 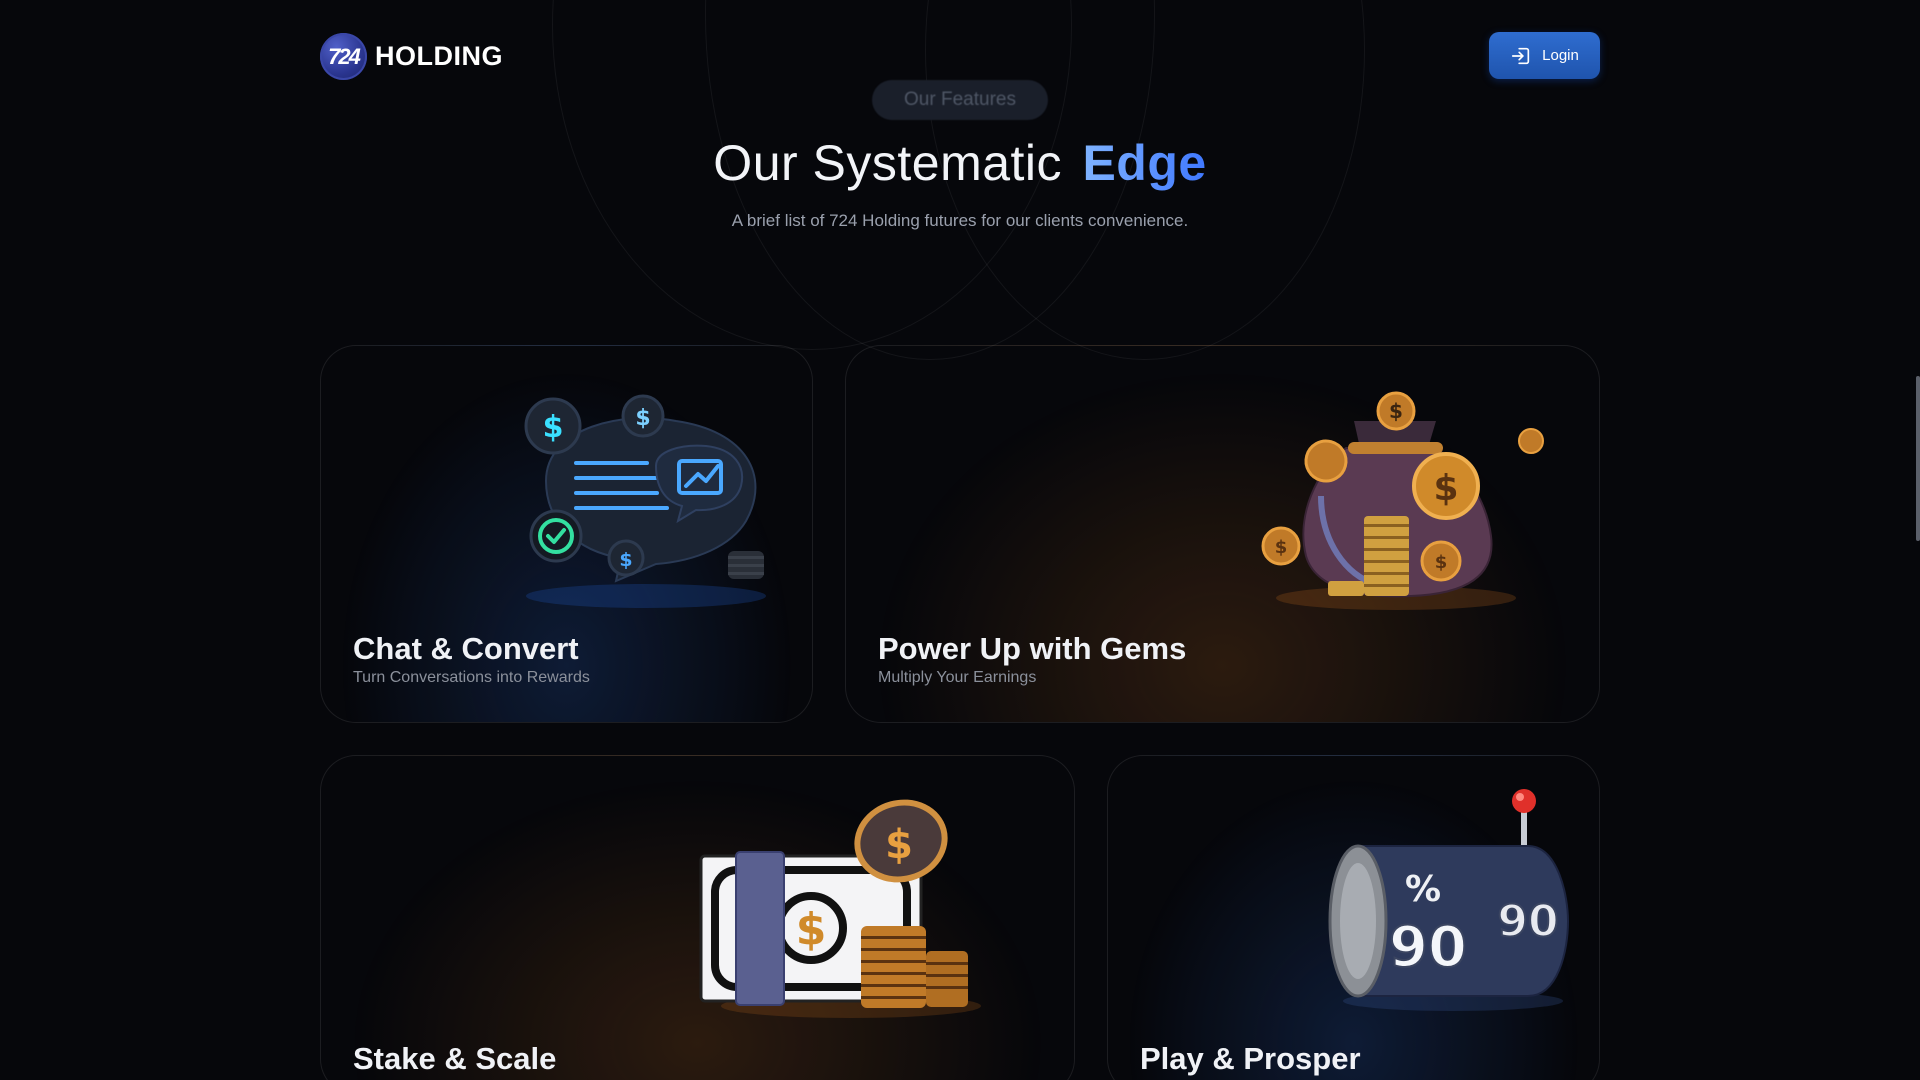 I want to click on card-subtitle: Multiply Your Earnings, so click(x=957, y=677).